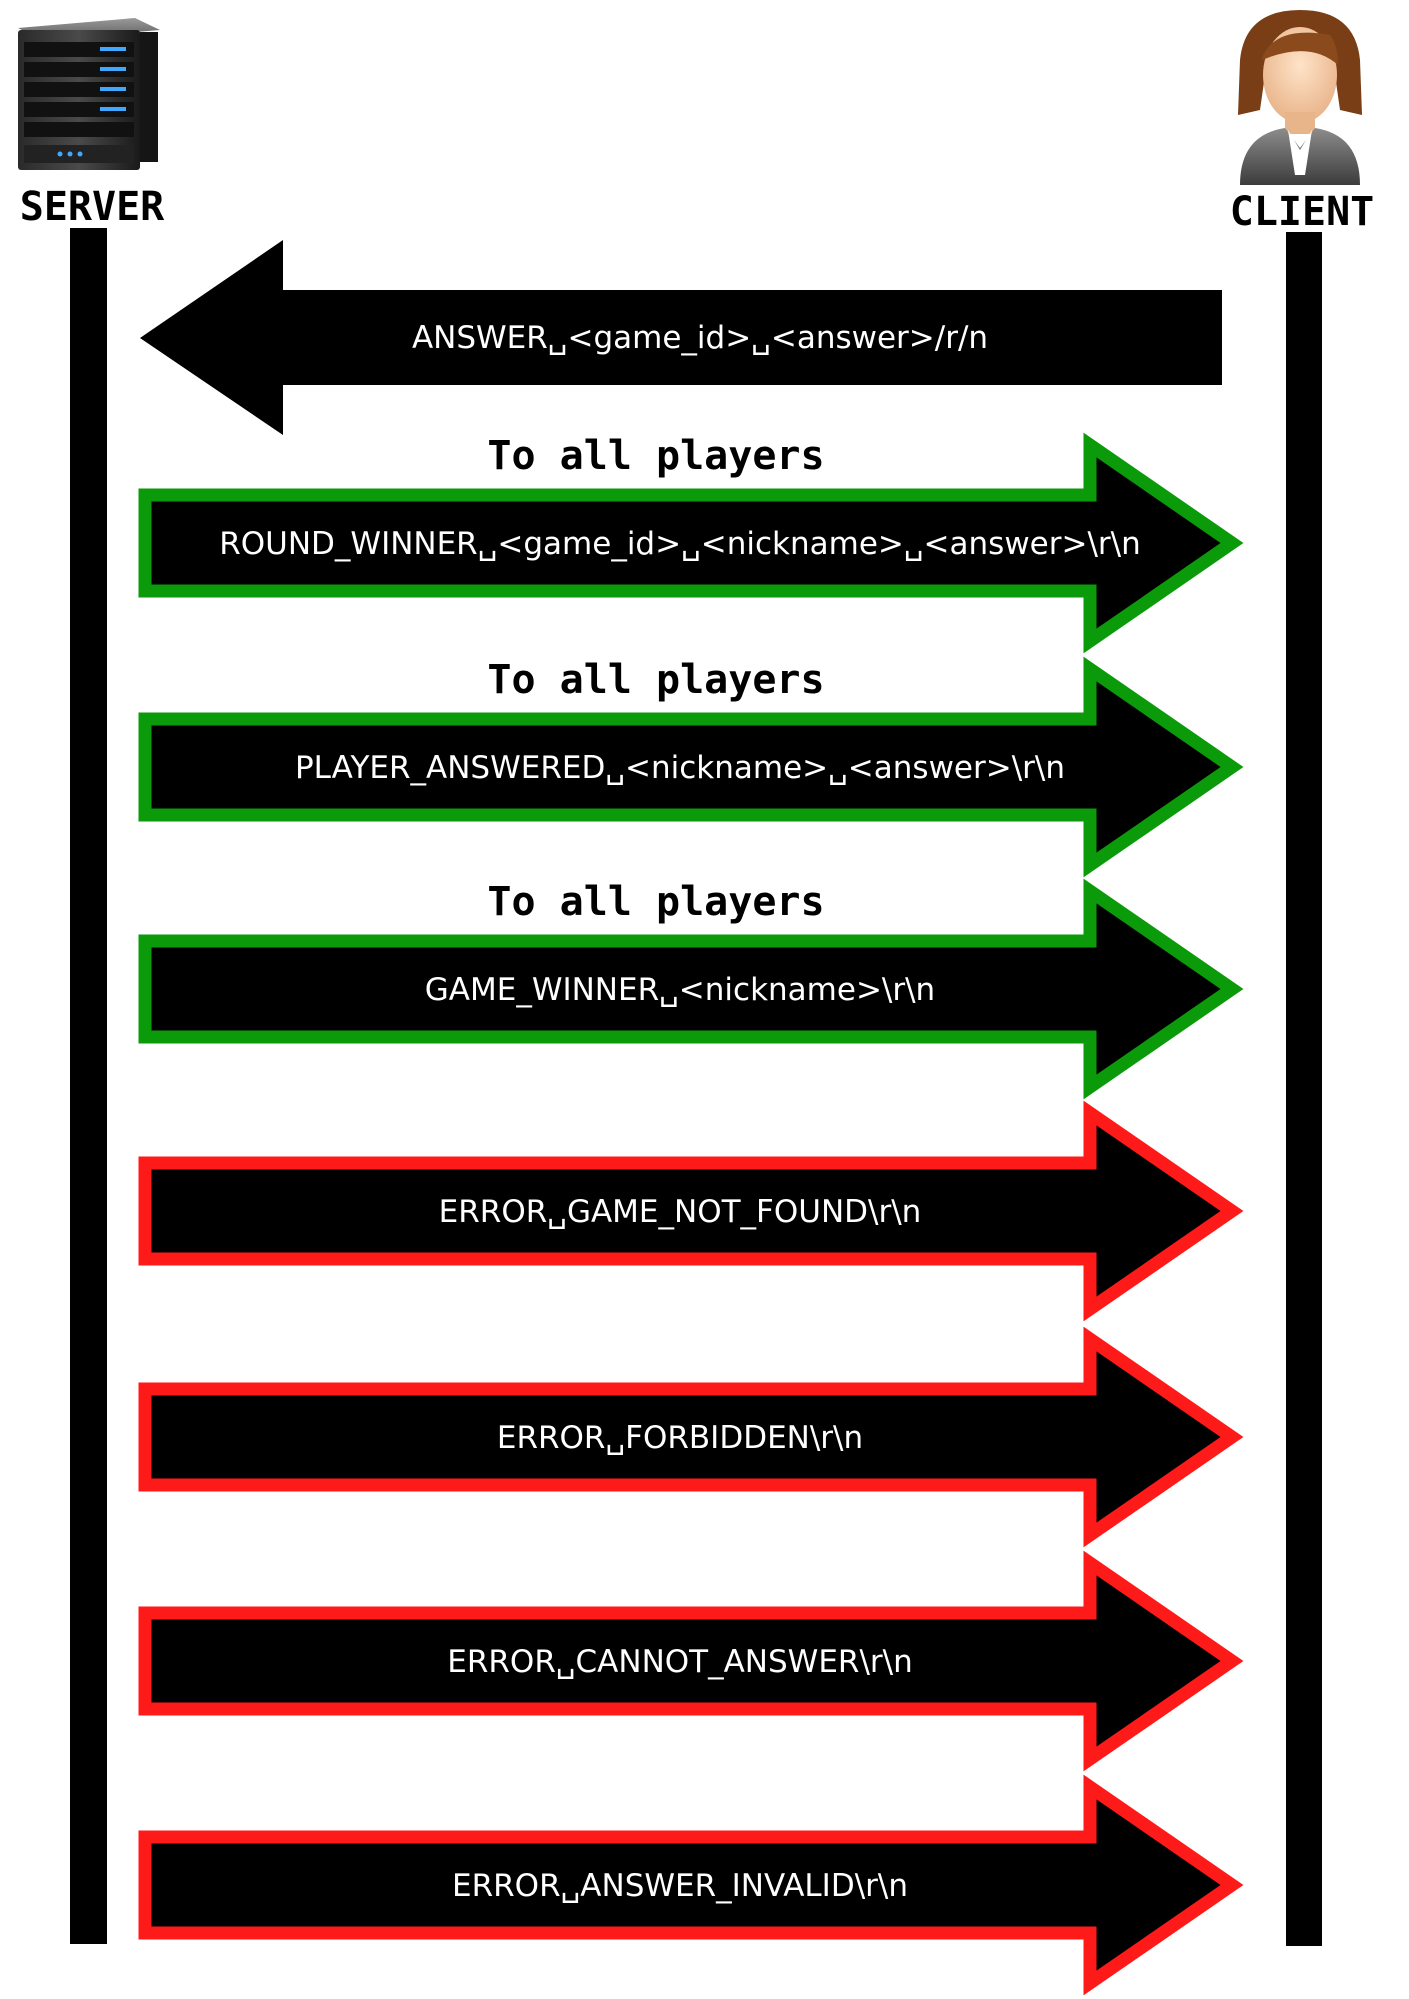  I want to click on response-arrow-6: ERROR␣CANNOT_ANSWER\r\n, so click(691, 1661).